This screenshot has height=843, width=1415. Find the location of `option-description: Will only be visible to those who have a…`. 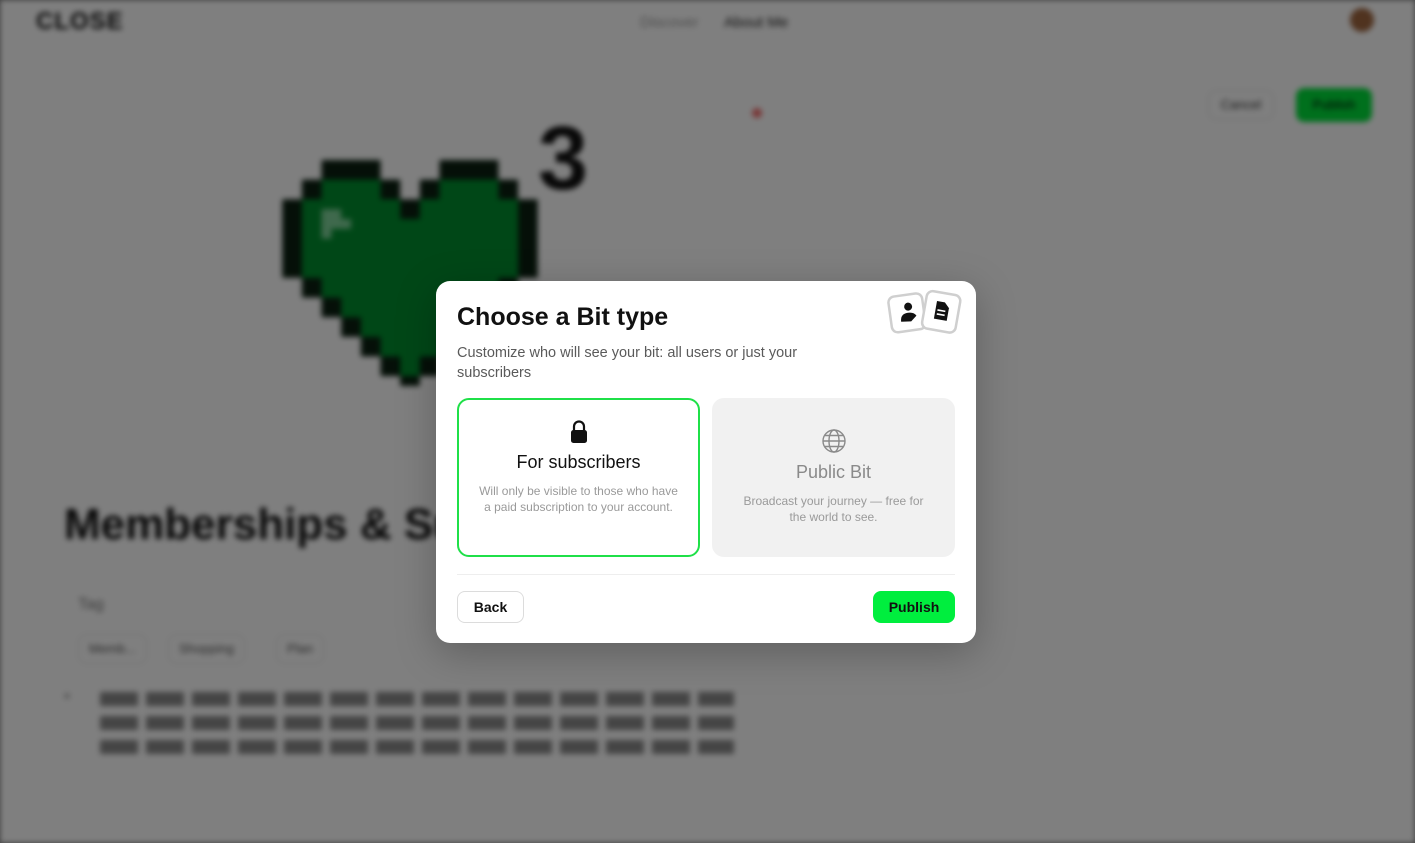

option-description: Will only be visible to those who have a… is located at coordinates (578, 499).